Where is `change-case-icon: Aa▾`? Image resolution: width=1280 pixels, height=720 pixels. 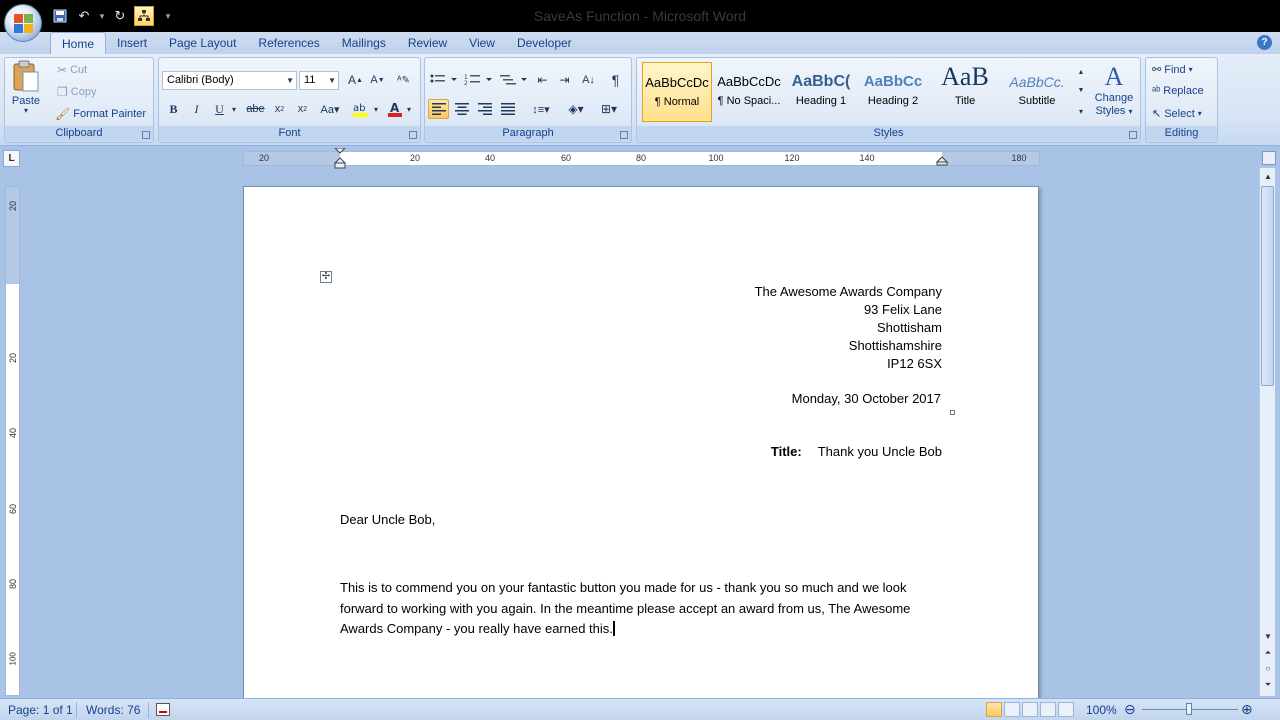 change-case-icon: Aa▾ is located at coordinates (330, 109).